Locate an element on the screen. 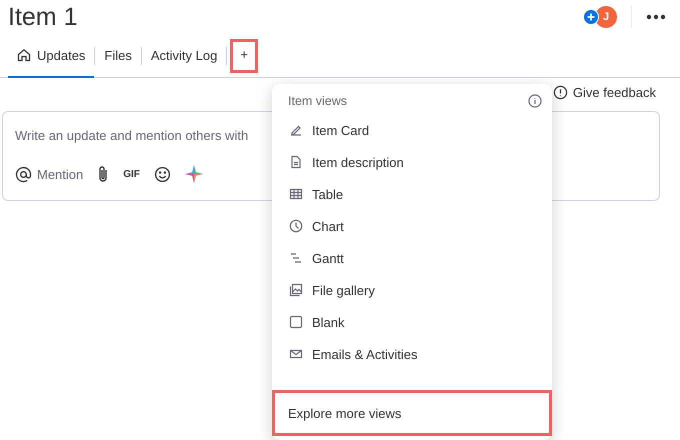 This screenshot has height=440, width=680. at-sign-icon is located at coordinates (23, 174).